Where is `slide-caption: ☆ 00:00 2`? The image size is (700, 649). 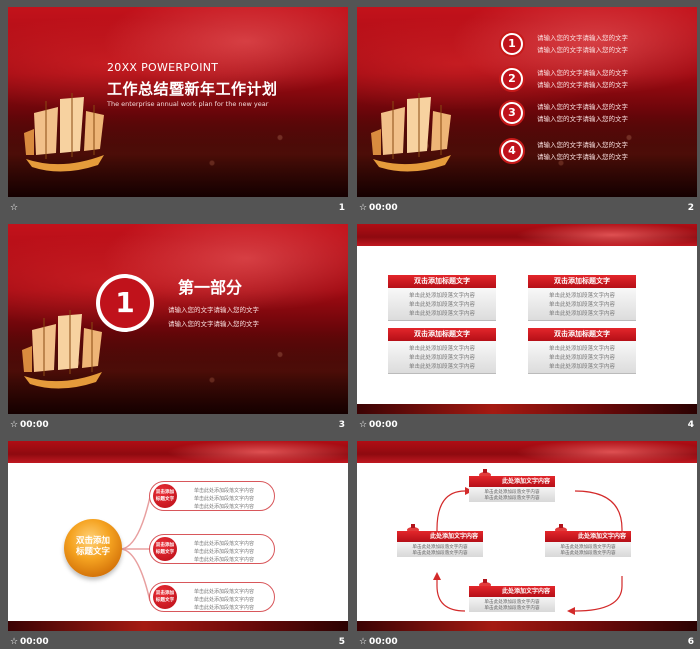
slide-caption: ☆ 00:00 2 is located at coordinates (527, 208).